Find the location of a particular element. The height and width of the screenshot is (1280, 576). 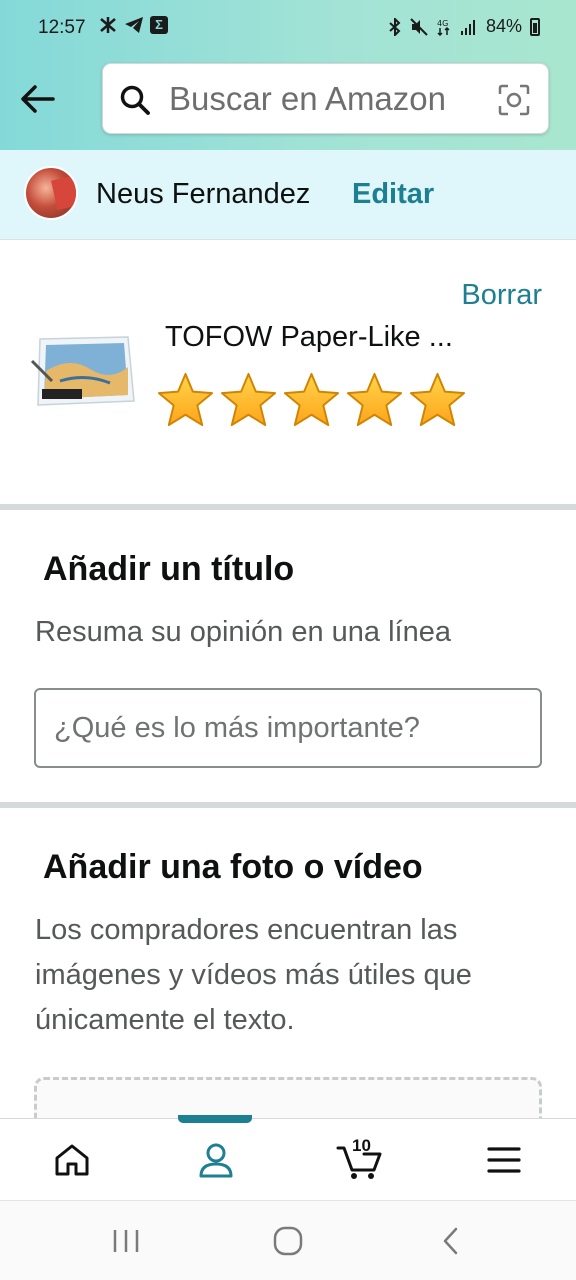

status-time: 12:57 is located at coordinates (62, 27).